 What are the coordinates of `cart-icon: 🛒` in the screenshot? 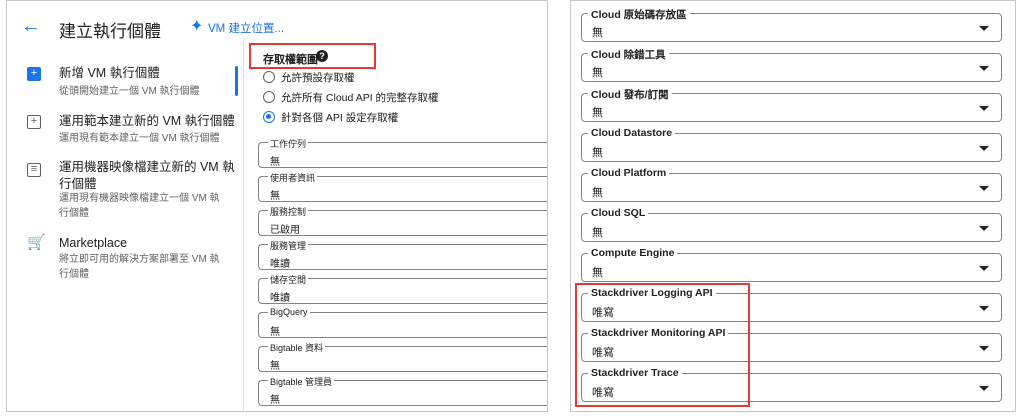 It's located at (36, 242).